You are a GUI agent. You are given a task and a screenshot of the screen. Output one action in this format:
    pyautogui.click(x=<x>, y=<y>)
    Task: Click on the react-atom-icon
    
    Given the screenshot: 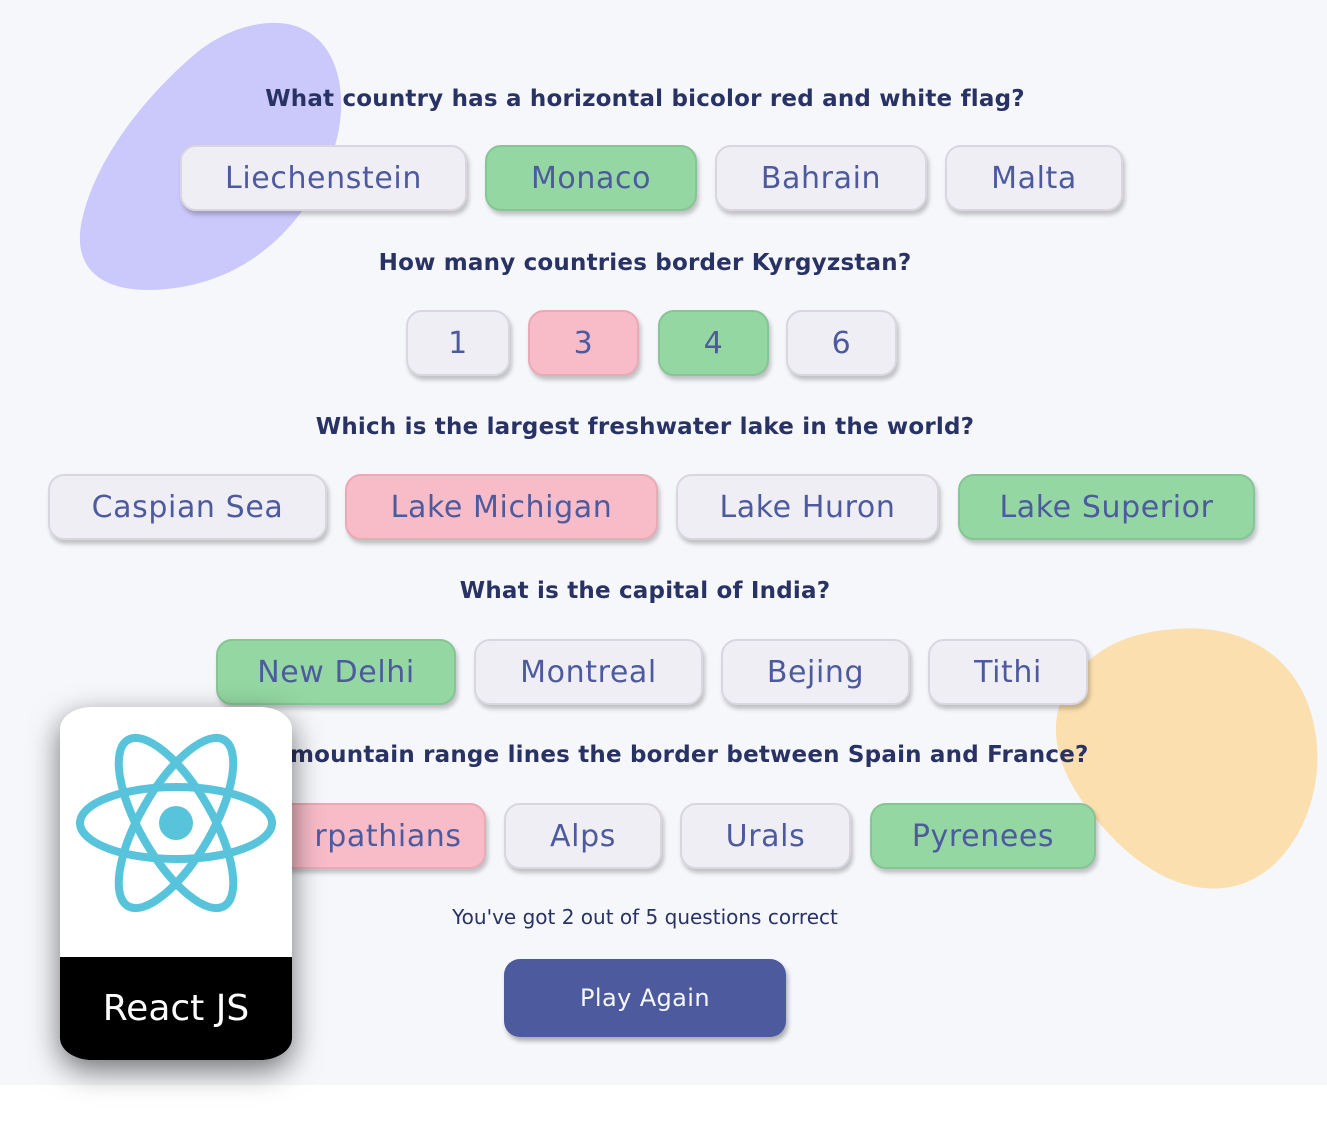 What is the action you would take?
    pyautogui.click(x=176, y=823)
    